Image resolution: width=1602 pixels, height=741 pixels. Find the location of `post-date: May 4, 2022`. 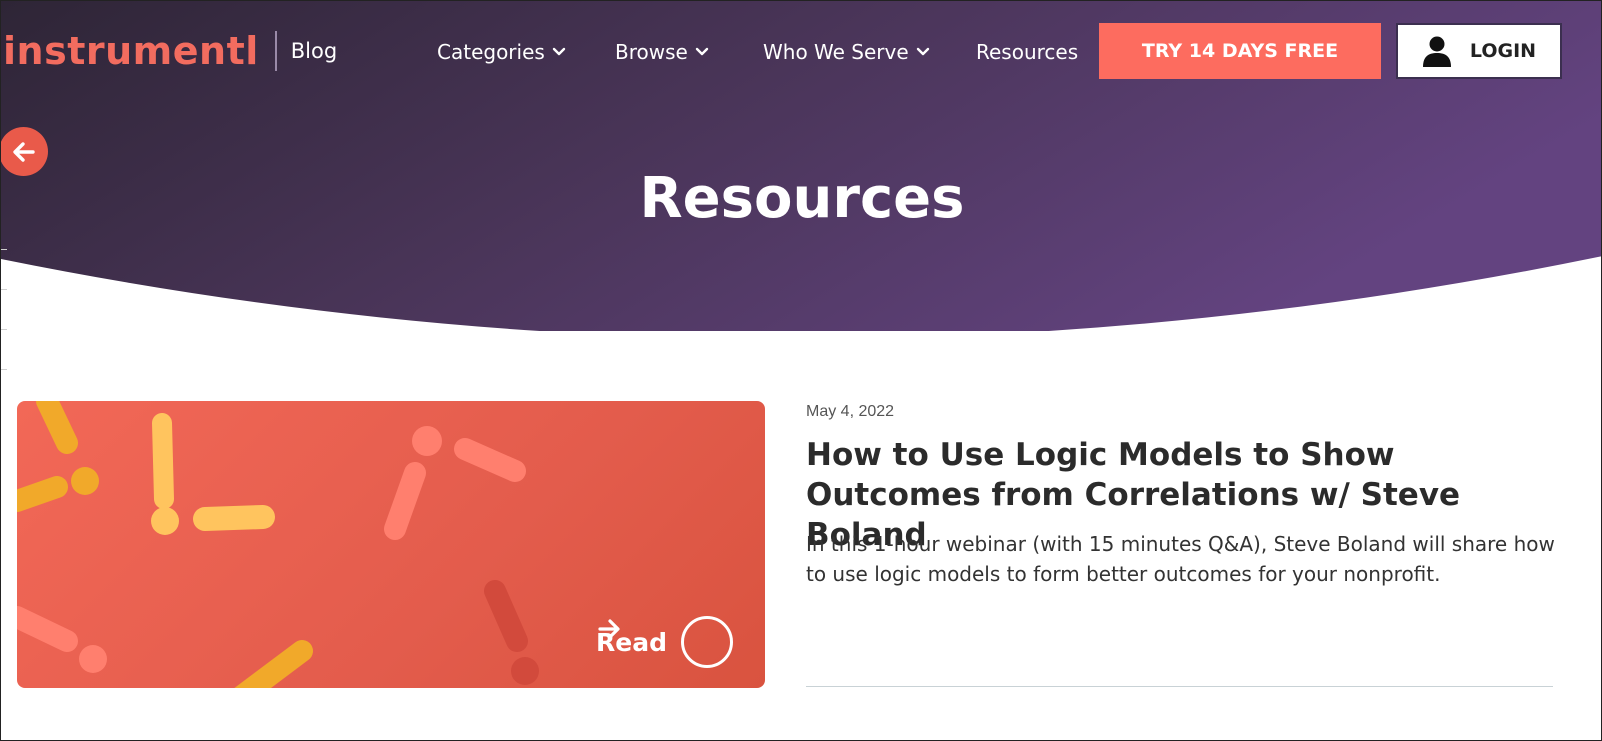

post-date: May 4, 2022 is located at coordinates (850, 411).